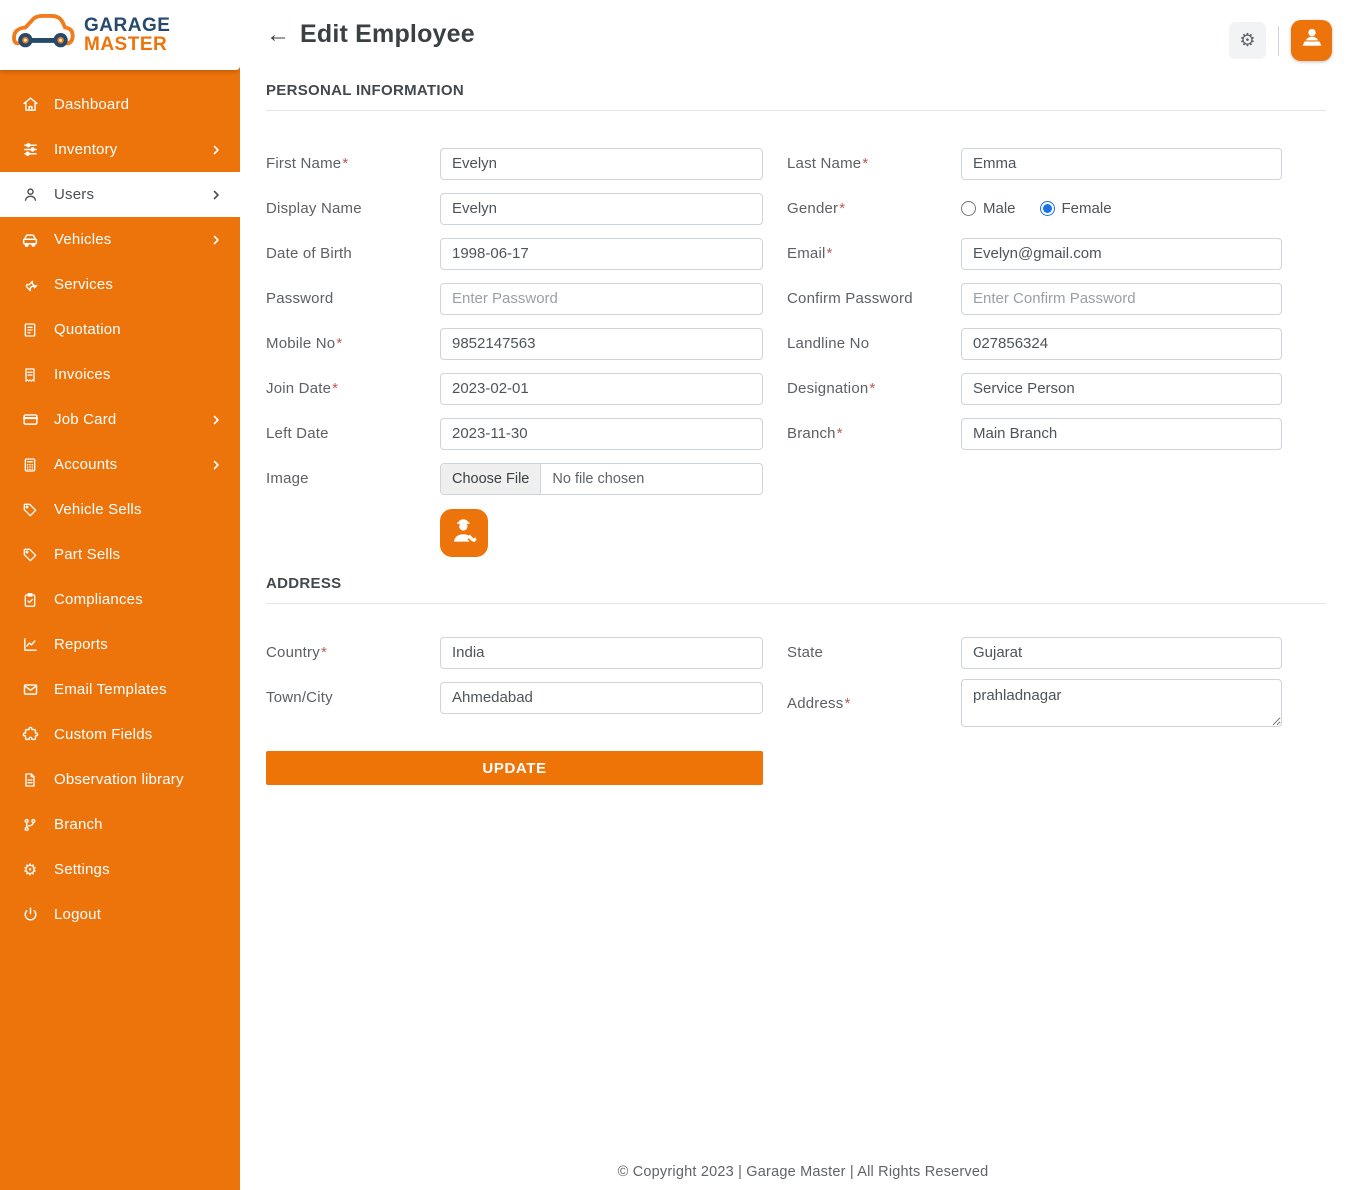 The image size is (1366, 1190). I want to click on landline-no-input, so click(1121, 343).